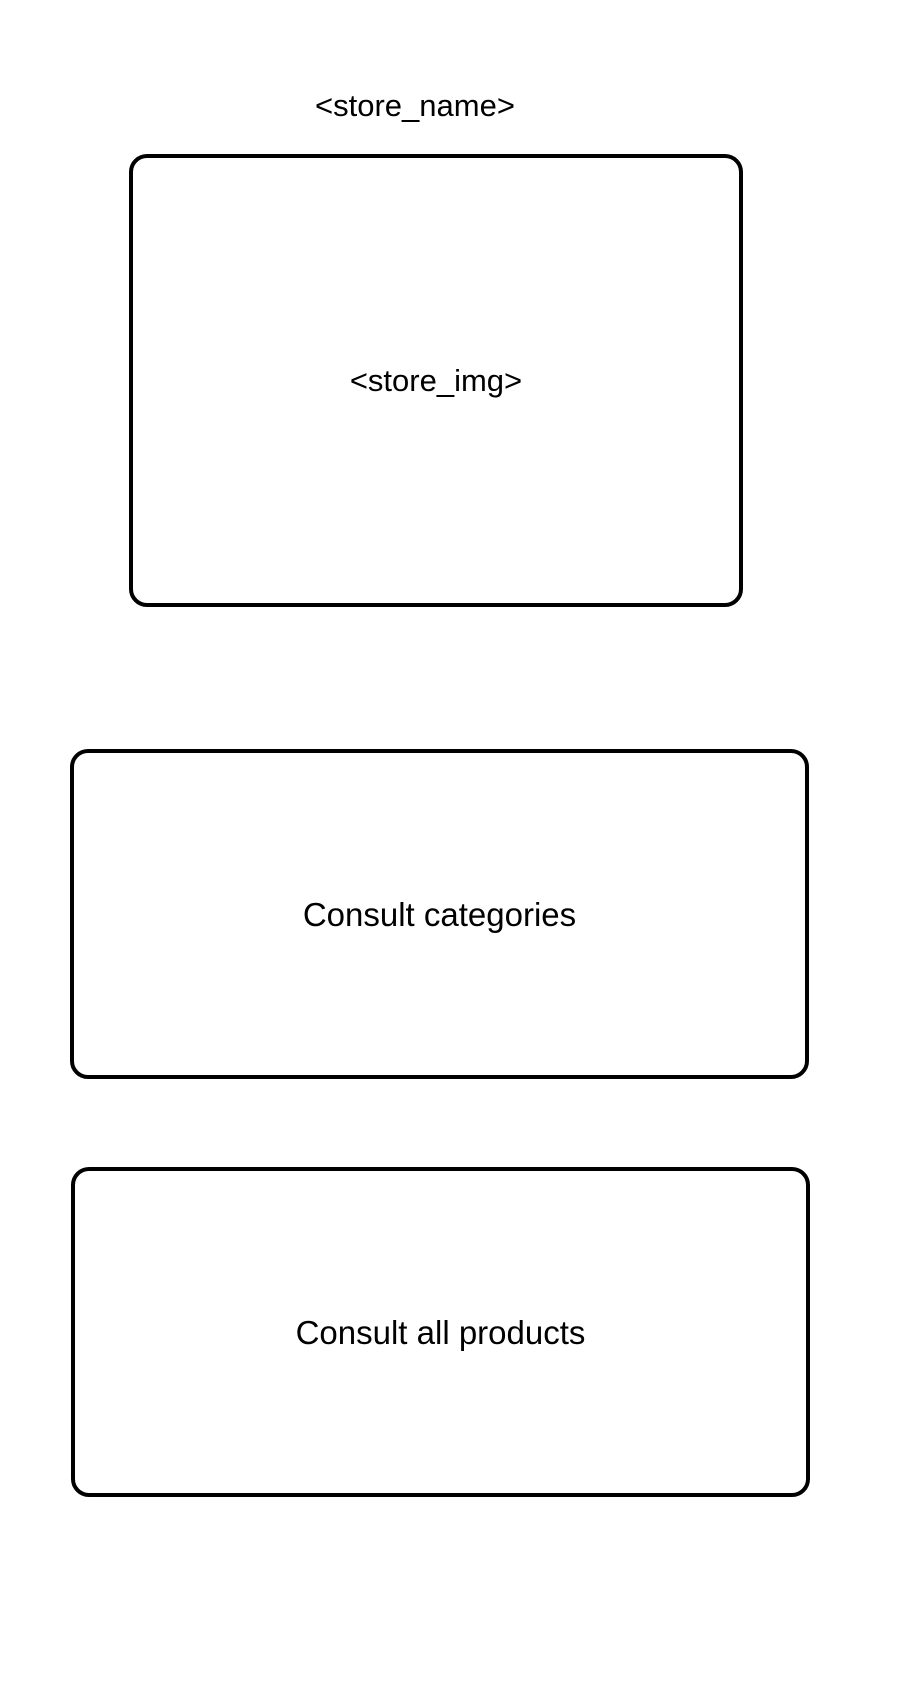 This screenshot has height=1698, width=906. I want to click on consult-all-products-label: Consult all products, so click(440, 1332).